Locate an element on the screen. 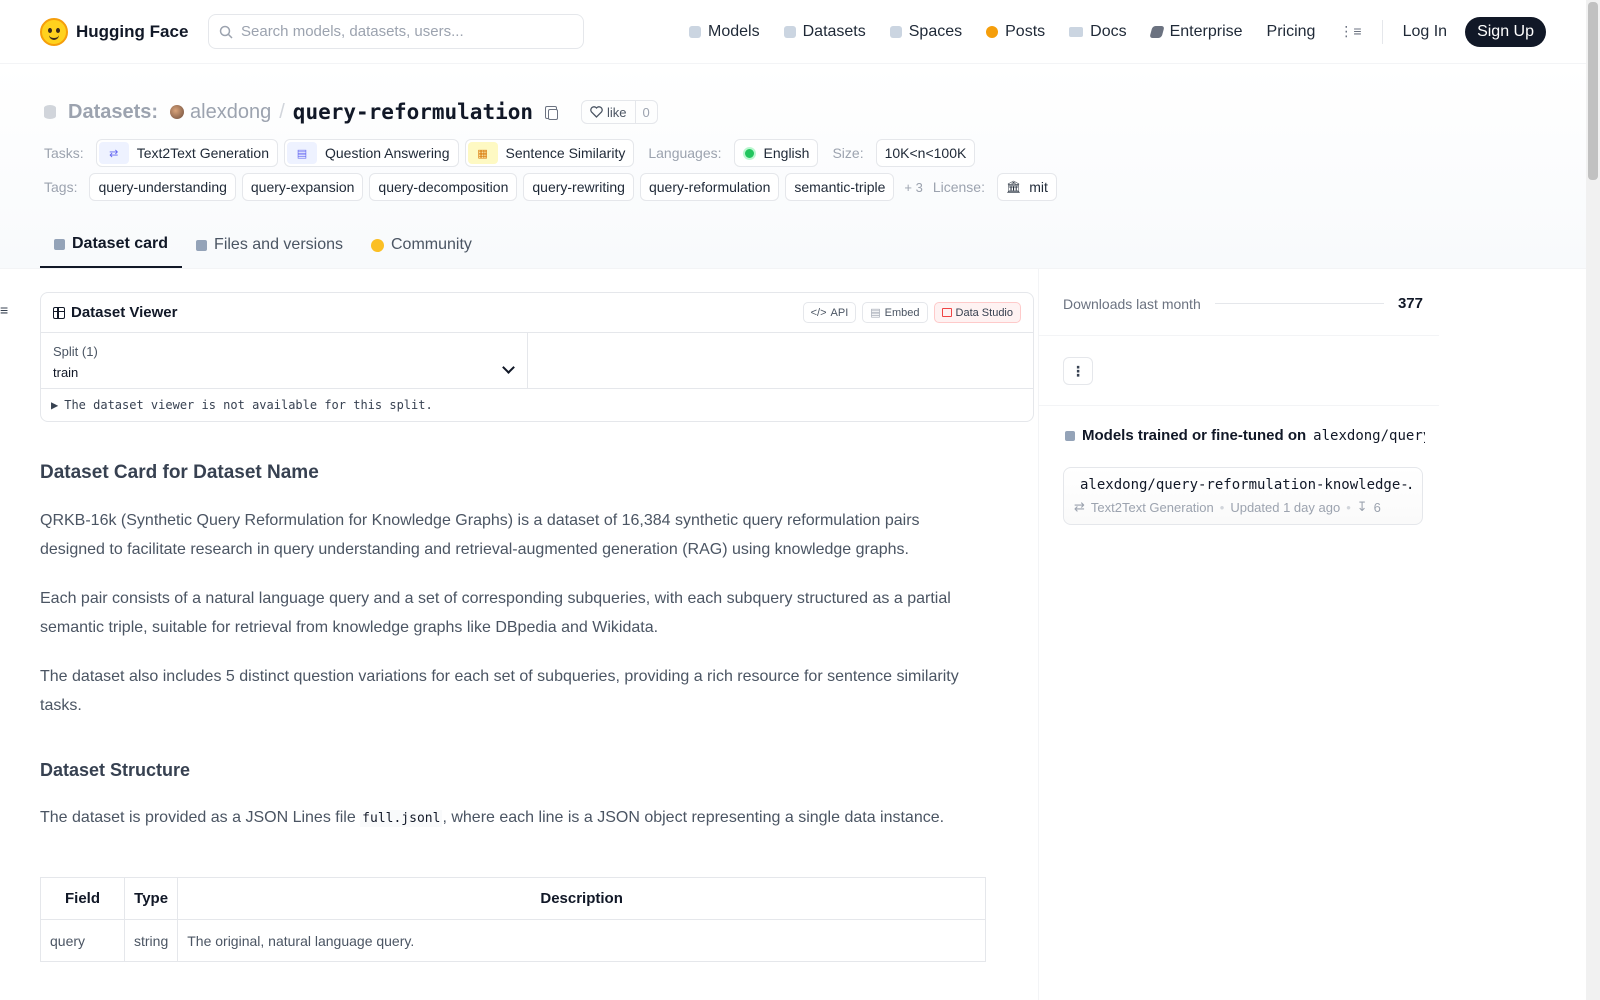 This screenshot has height=1000, width=1600. tab-label: Dataset card is located at coordinates (120, 243).